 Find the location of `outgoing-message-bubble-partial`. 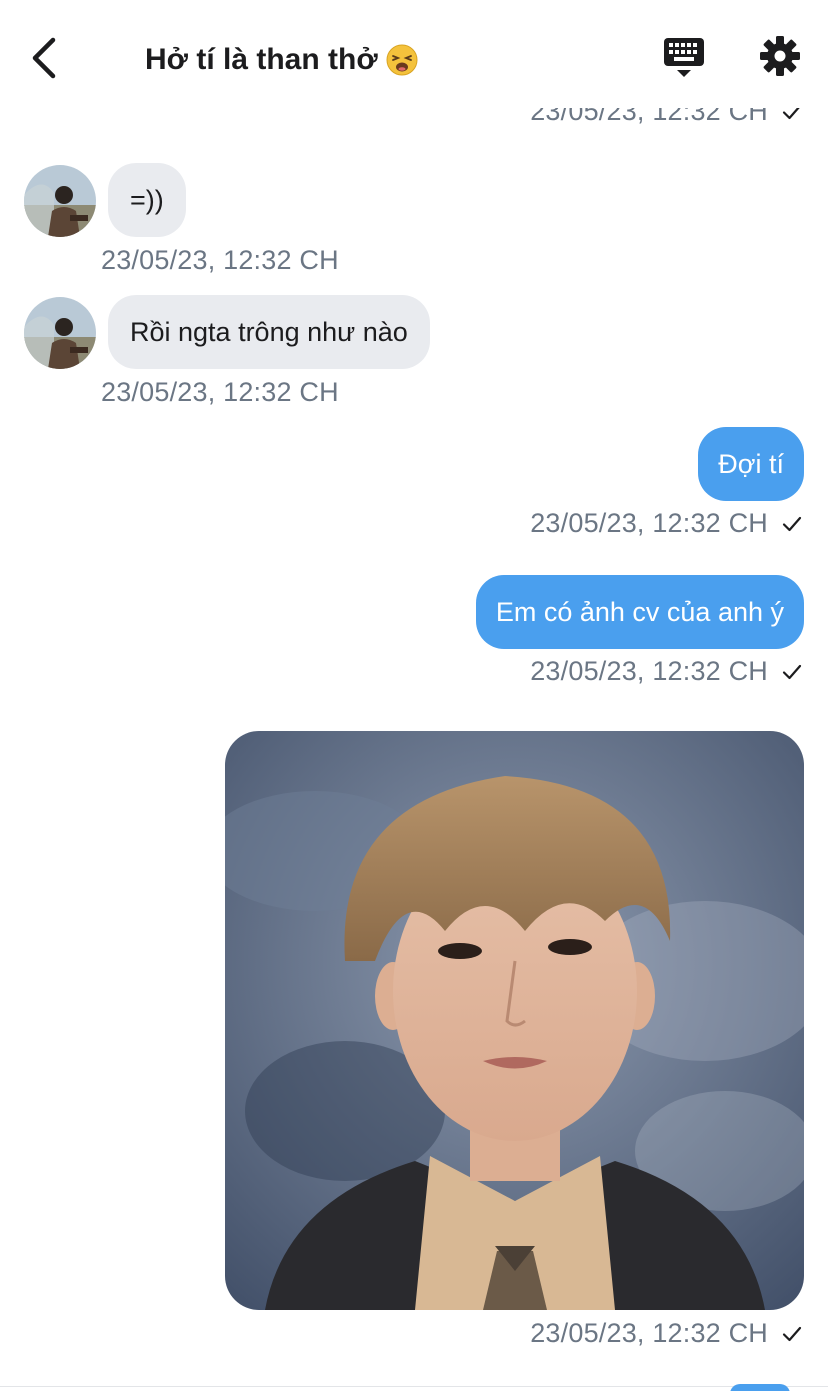

outgoing-message-bubble-partial is located at coordinates (760, 1387).